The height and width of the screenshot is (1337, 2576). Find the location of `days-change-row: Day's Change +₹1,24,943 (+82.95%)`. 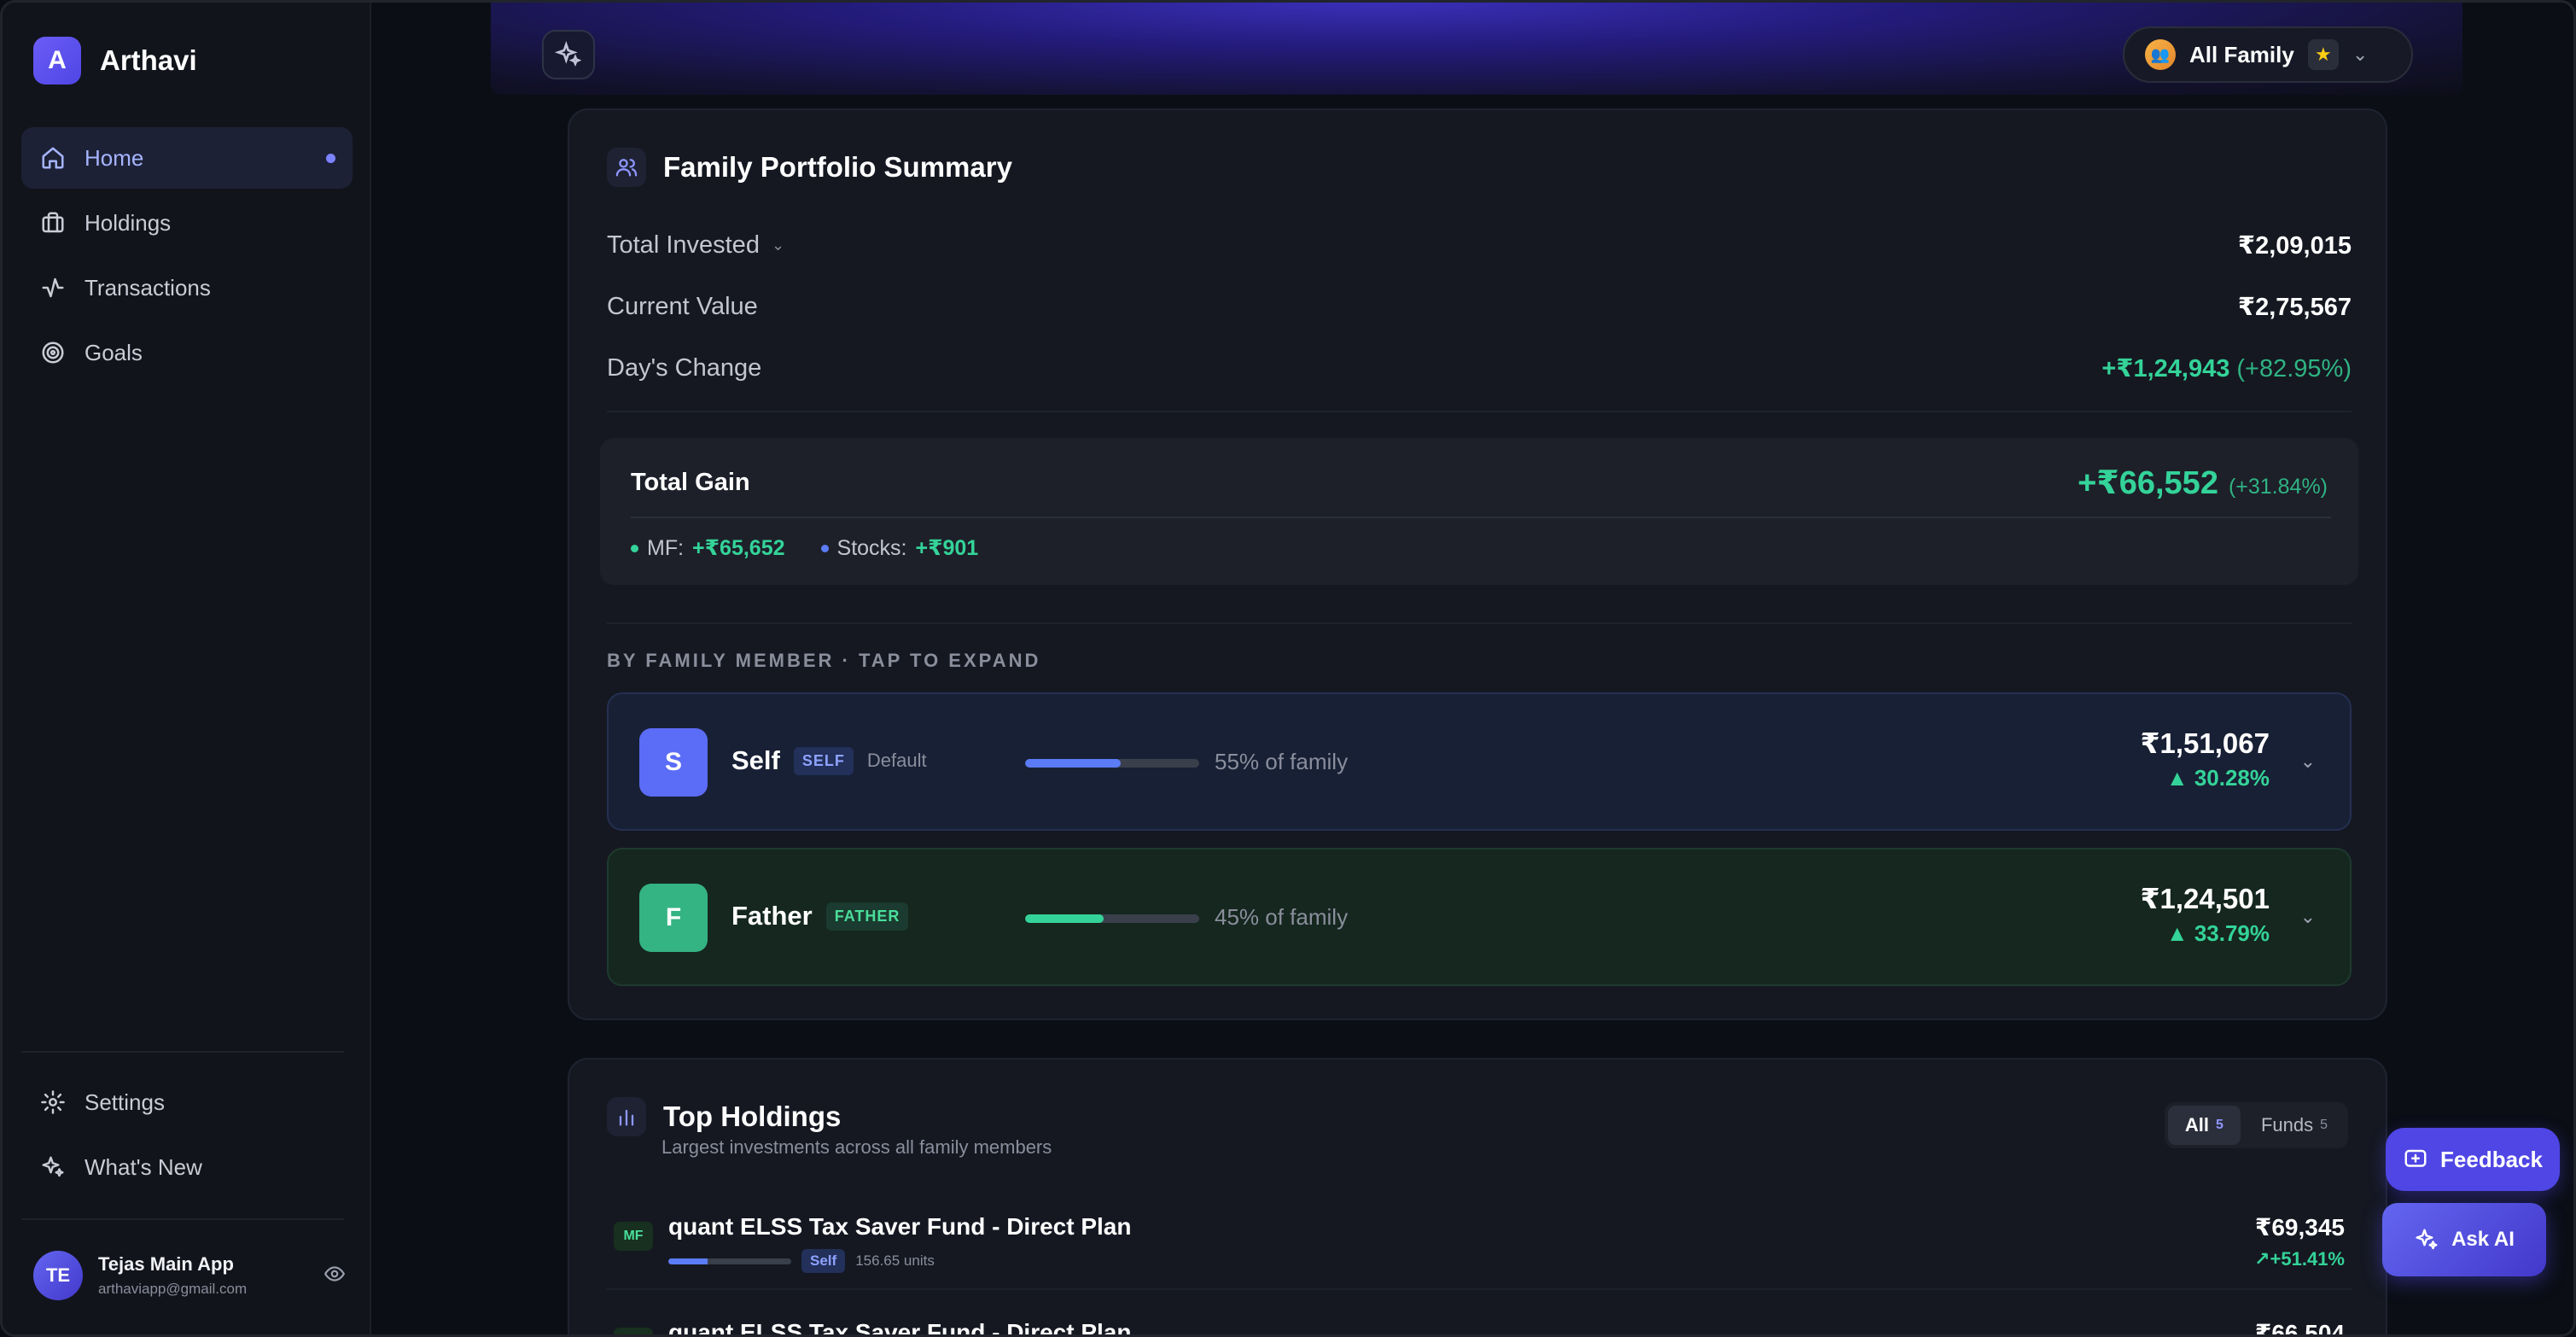

days-change-row: Day's Change +₹1,24,943 (+82.95%) is located at coordinates (1479, 368).